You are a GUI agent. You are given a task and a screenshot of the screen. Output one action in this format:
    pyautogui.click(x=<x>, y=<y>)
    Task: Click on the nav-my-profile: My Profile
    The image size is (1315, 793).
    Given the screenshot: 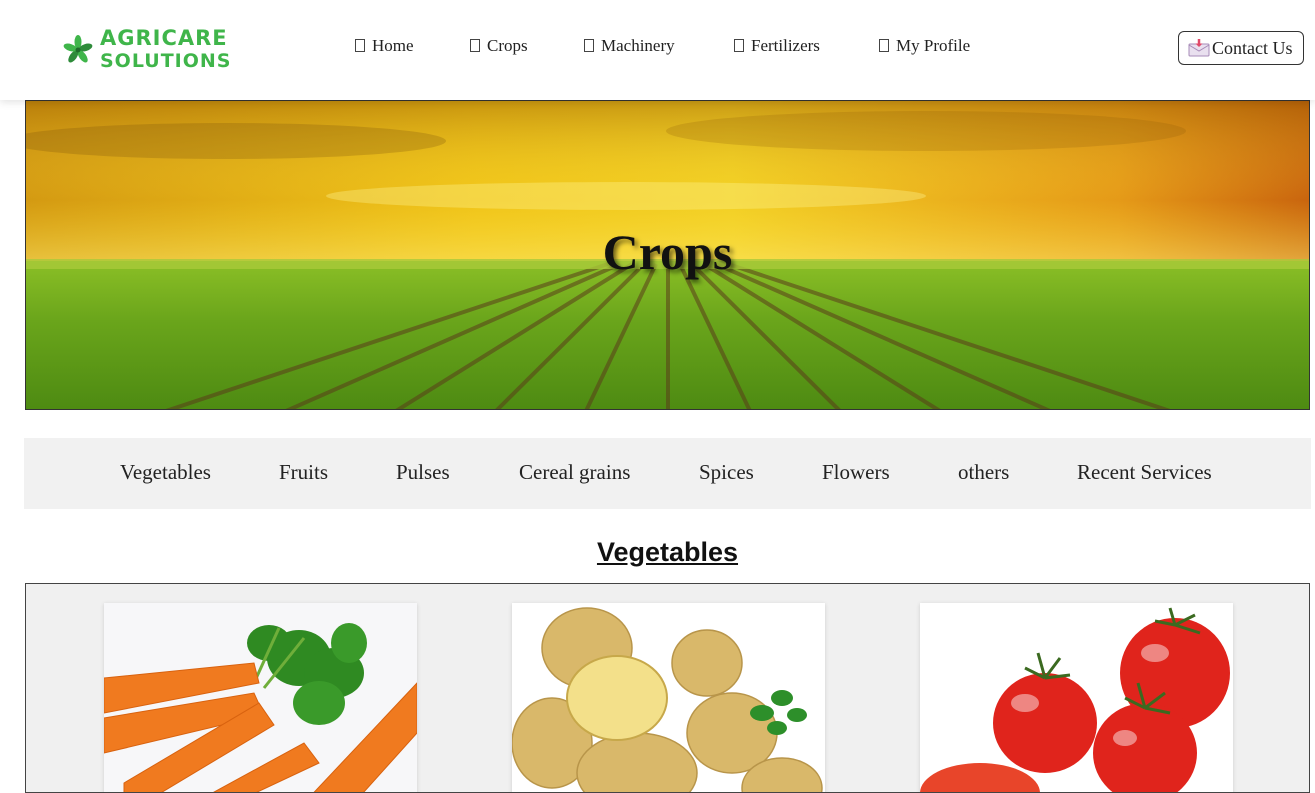 What is the action you would take?
    pyautogui.click(x=924, y=46)
    